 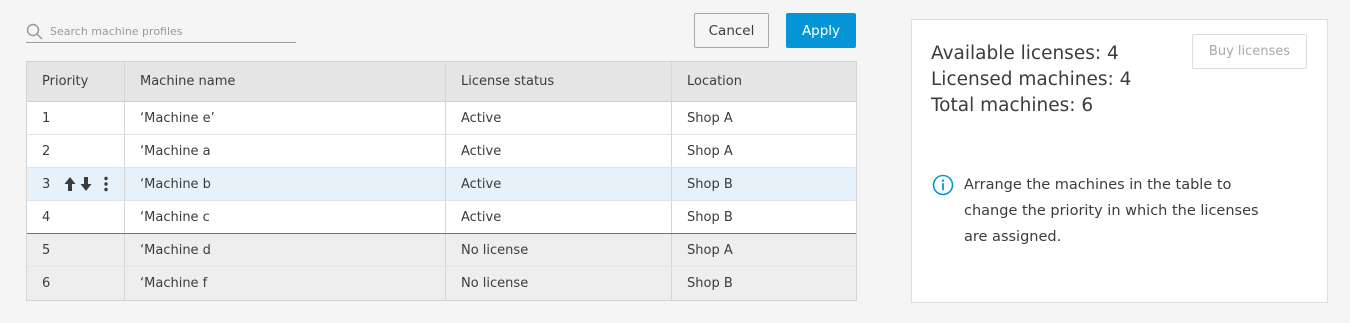 I want to click on machine-name-cell: ‘Machine d, so click(x=285, y=250).